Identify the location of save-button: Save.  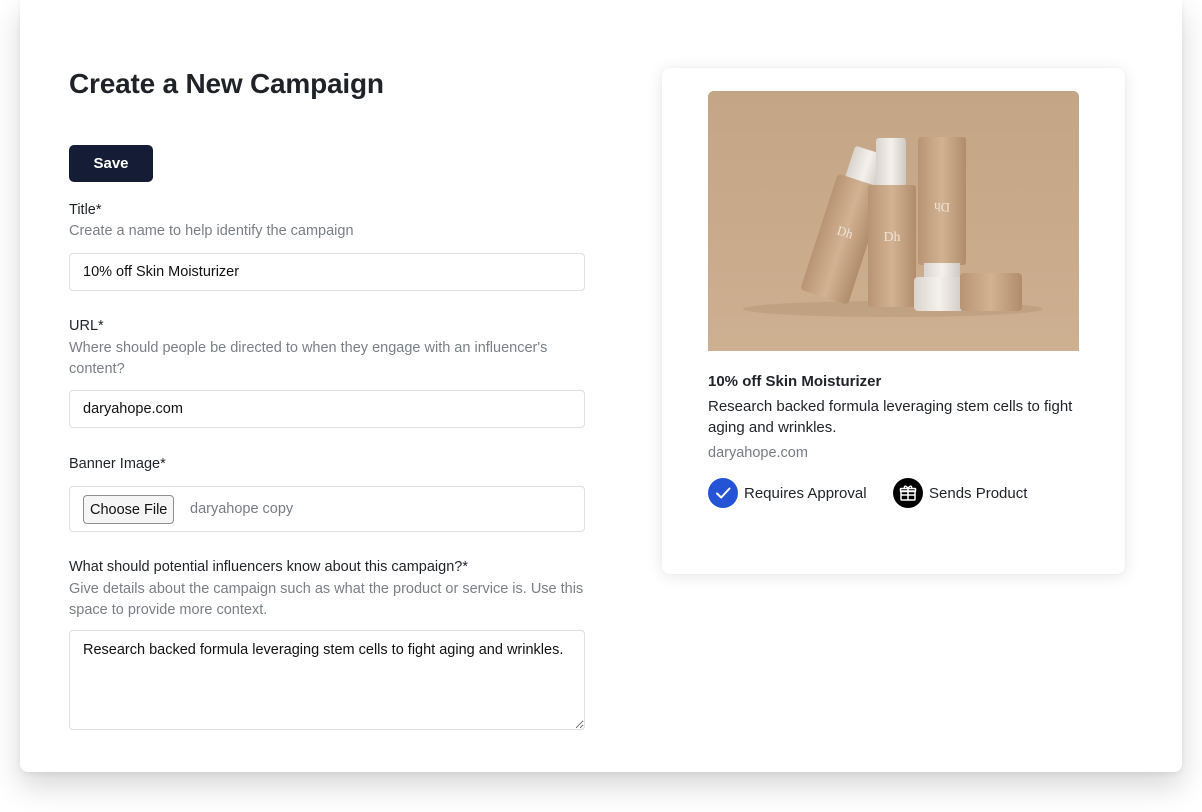
(111, 163).